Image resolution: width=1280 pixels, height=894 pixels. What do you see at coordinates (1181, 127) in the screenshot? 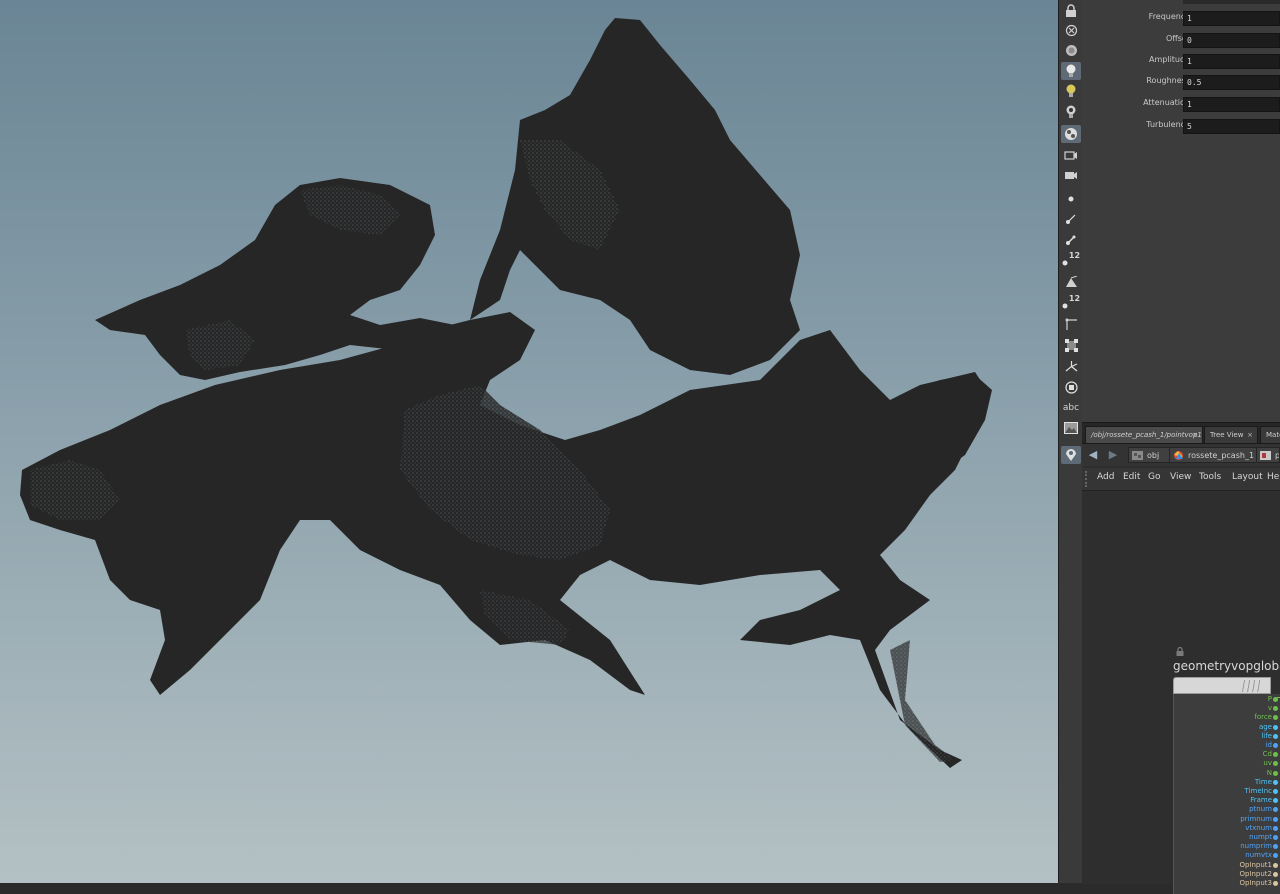
I see `param-row-turbulence: Turbulence 5` at bounding box center [1181, 127].